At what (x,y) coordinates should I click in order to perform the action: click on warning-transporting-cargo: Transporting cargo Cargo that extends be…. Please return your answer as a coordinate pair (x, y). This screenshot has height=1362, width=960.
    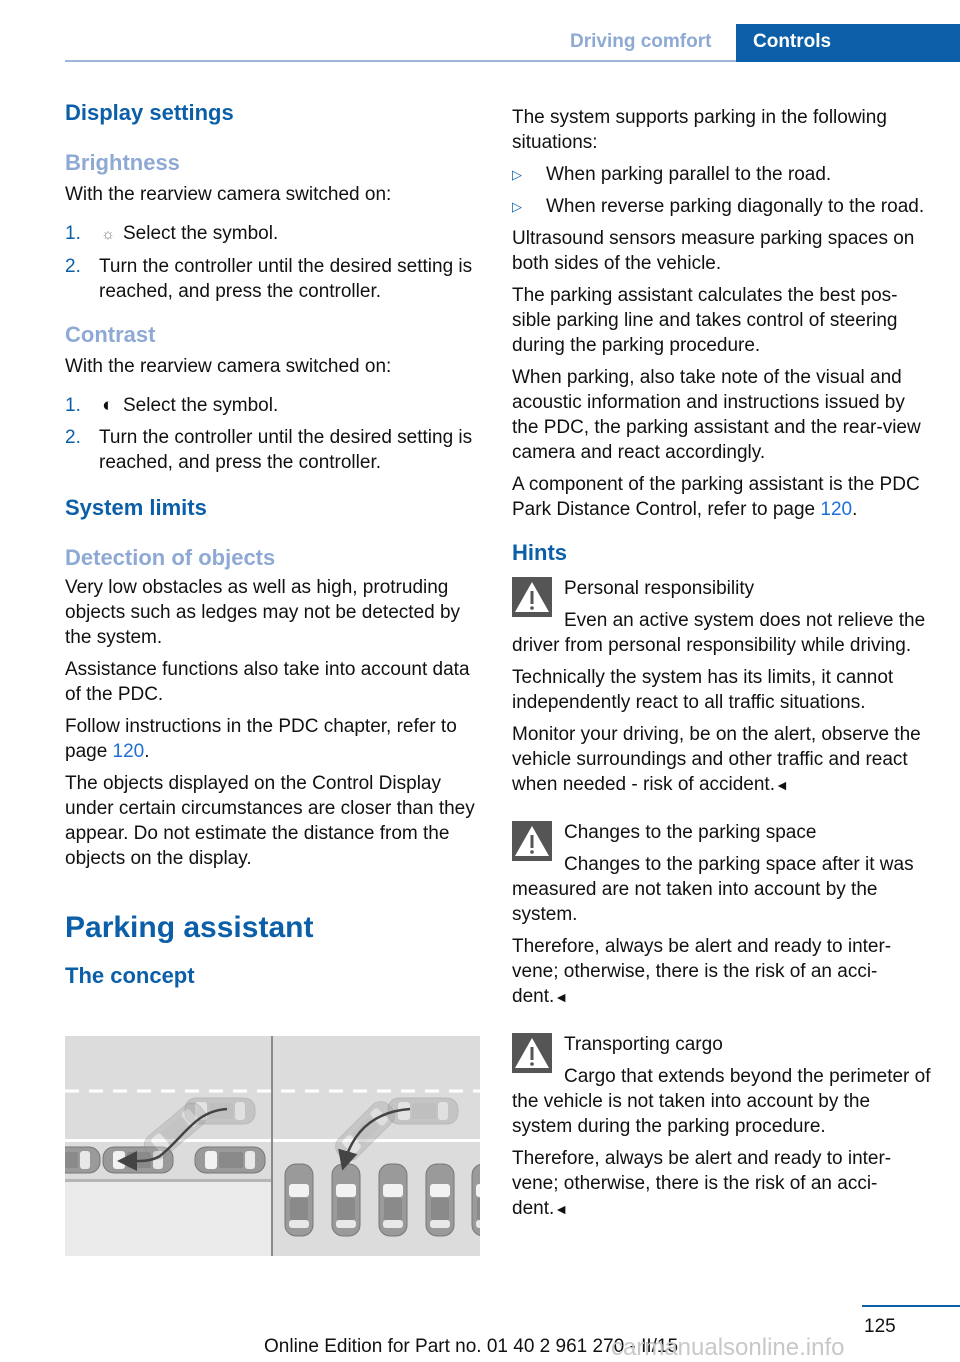
    Looking at the image, I should click on (722, 1125).